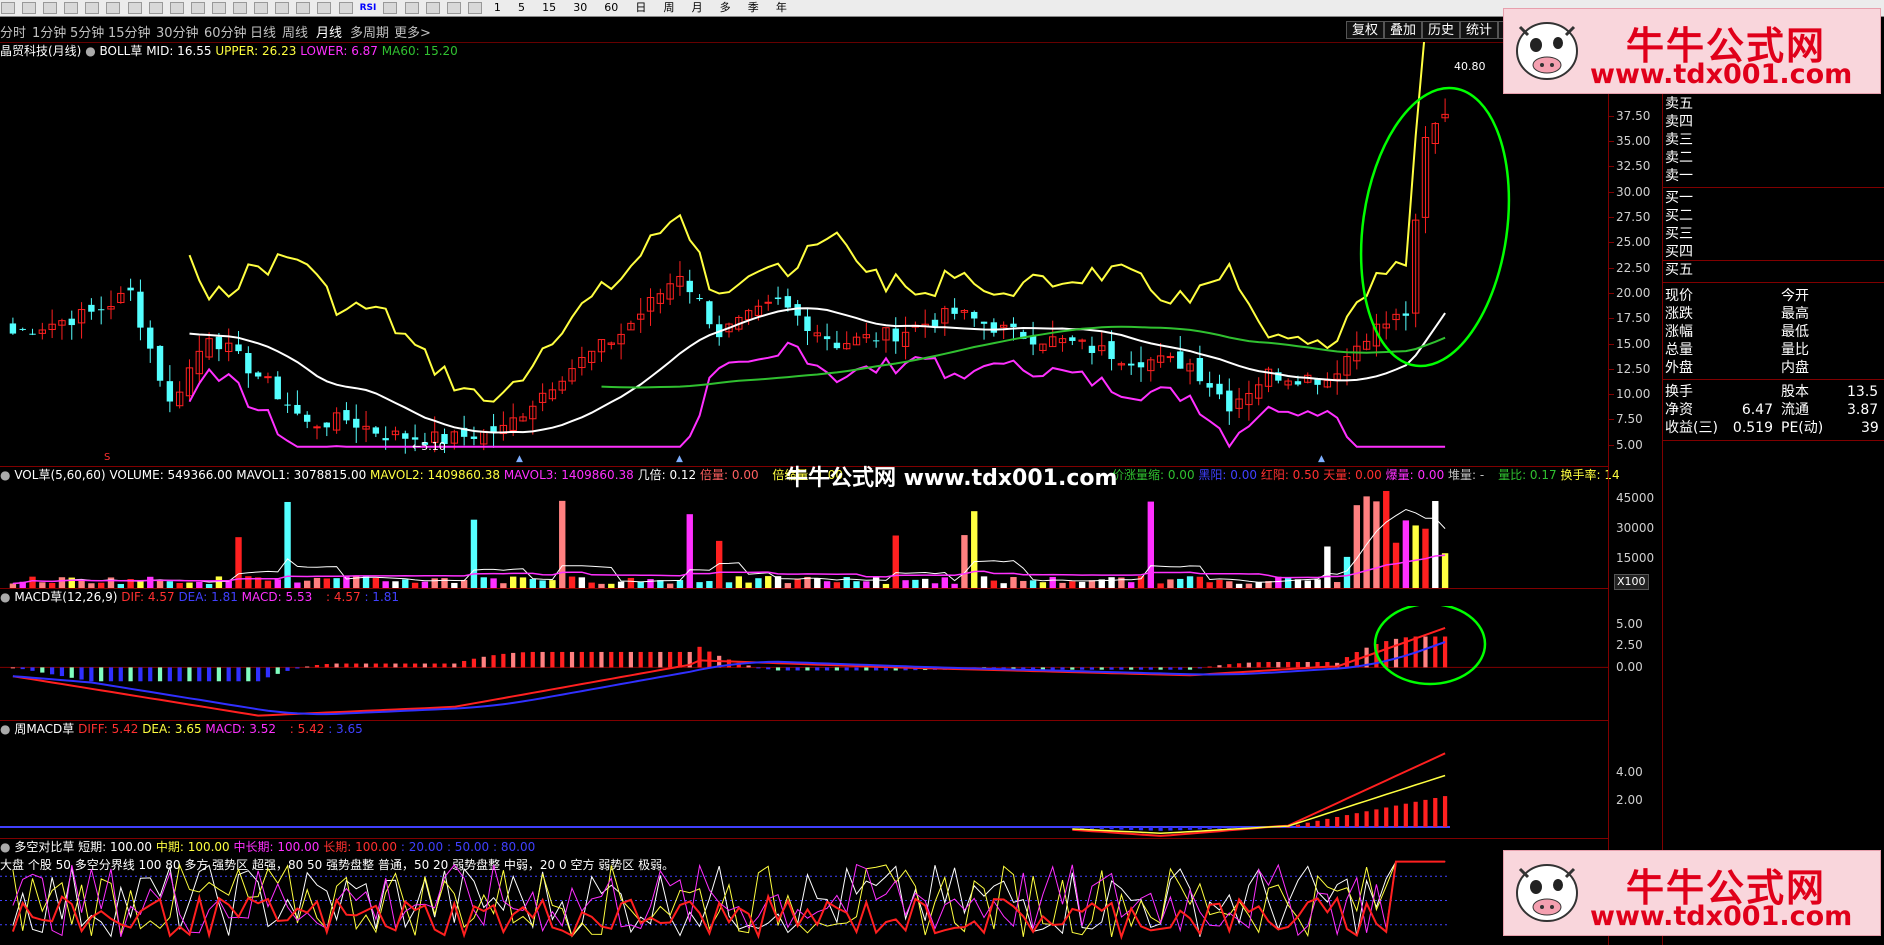 The height and width of the screenshot is (945, 1884). Describe the element at coordinates (1795, 410) in the screenshot. I see `stat-float-label: 流通` at that location.